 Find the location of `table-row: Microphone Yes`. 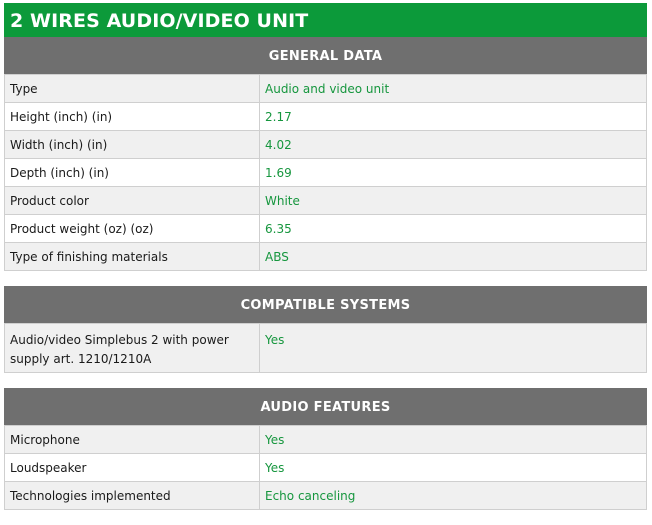

table-row: Microphone Yes is located at coordinates (325, 439).